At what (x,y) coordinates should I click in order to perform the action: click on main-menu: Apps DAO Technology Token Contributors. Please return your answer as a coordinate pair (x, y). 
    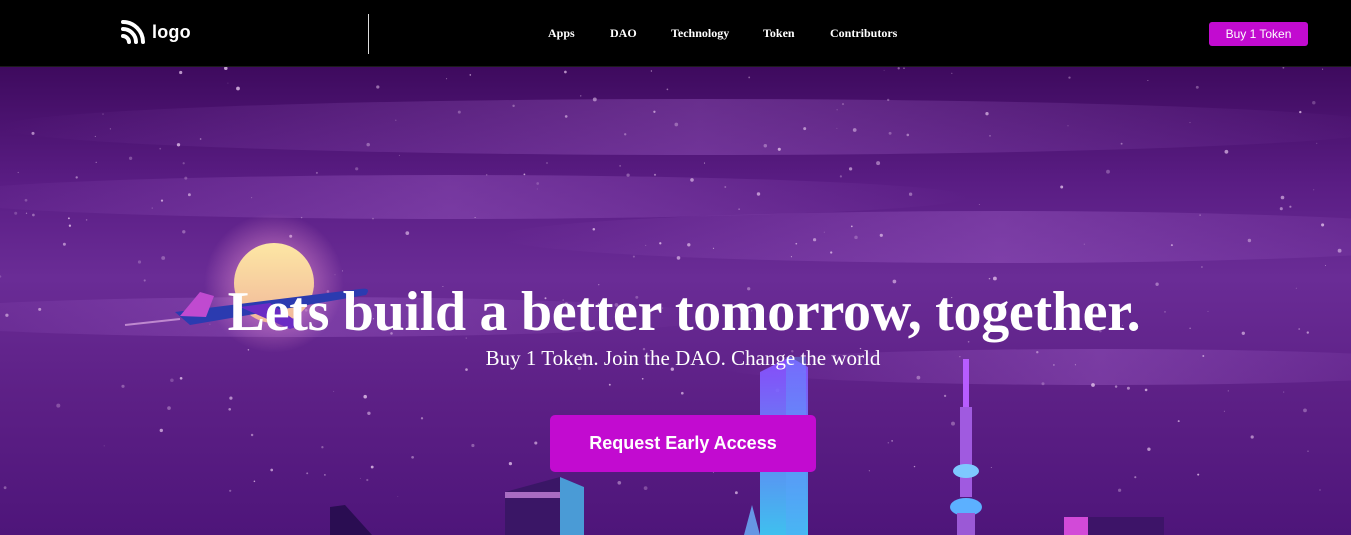
    Looking at the image, I should click on (675, 34).